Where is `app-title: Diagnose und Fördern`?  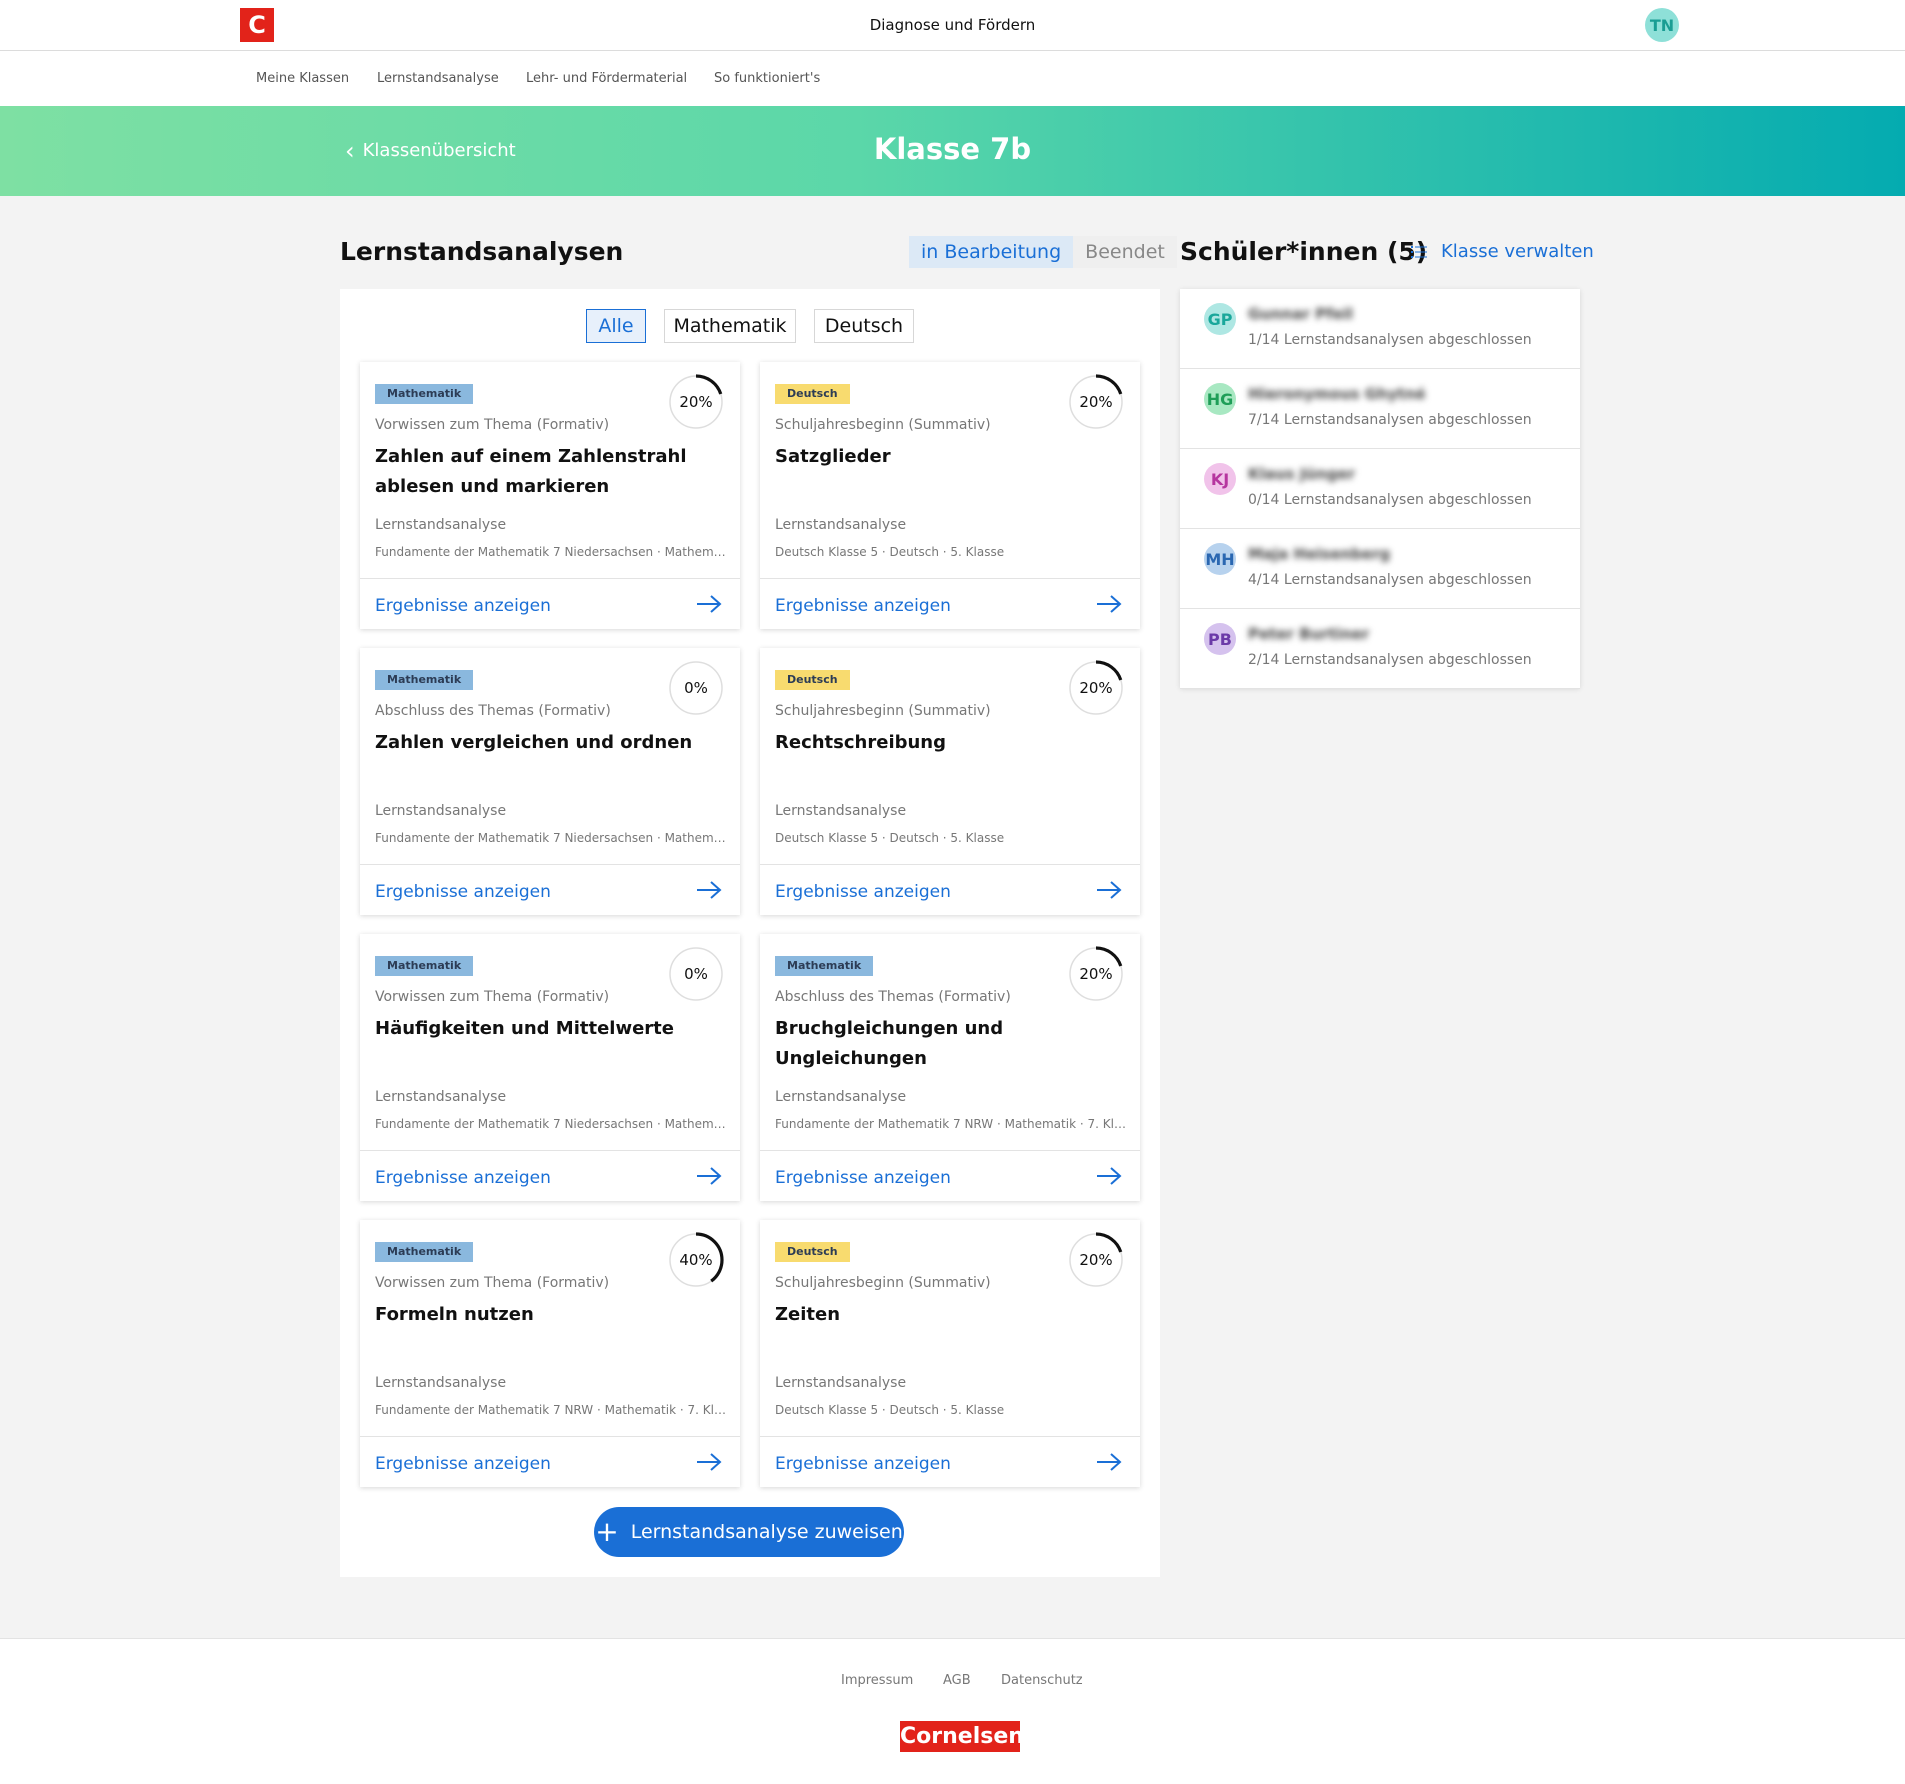
app-title: Diagnose und Fördern is located at coordinates (952, 25).